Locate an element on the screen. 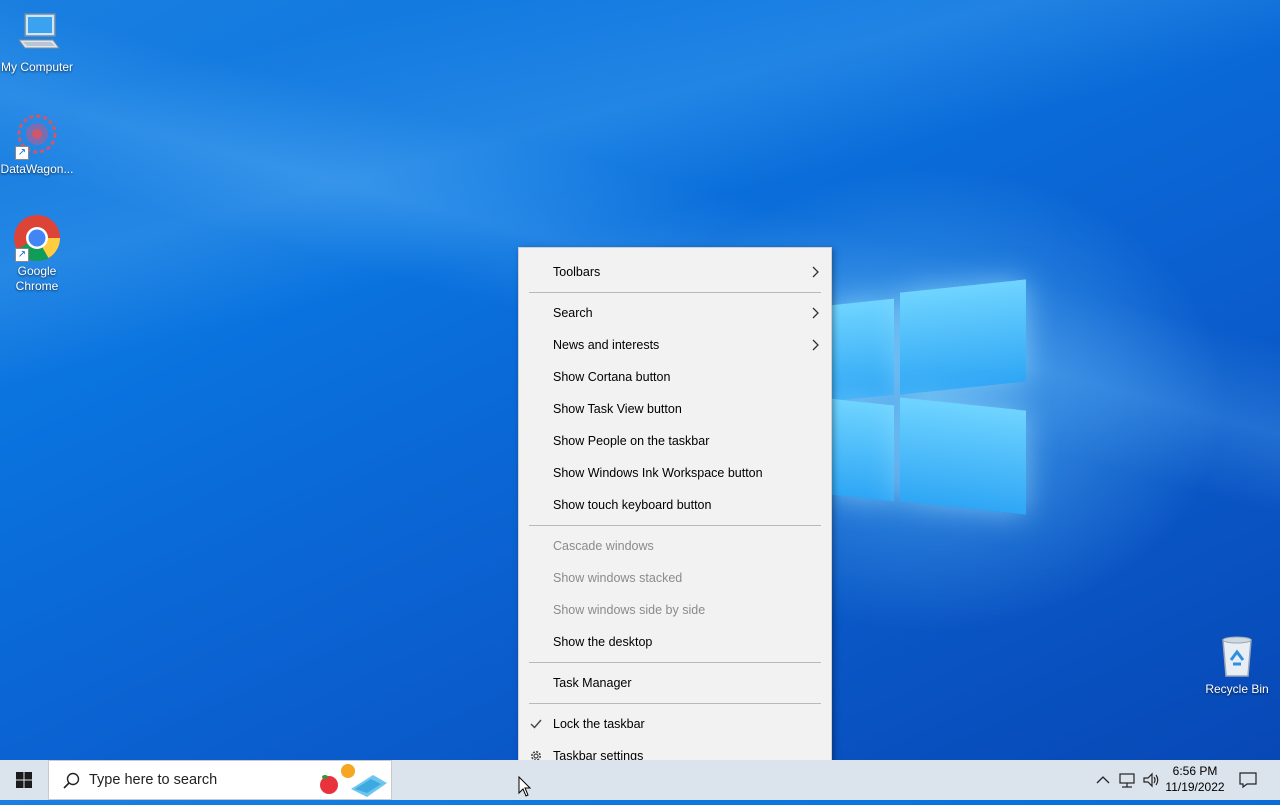 This screenshot has height=805, width=1280. mouse-cursor-icon is located at coordinates (525, 786).